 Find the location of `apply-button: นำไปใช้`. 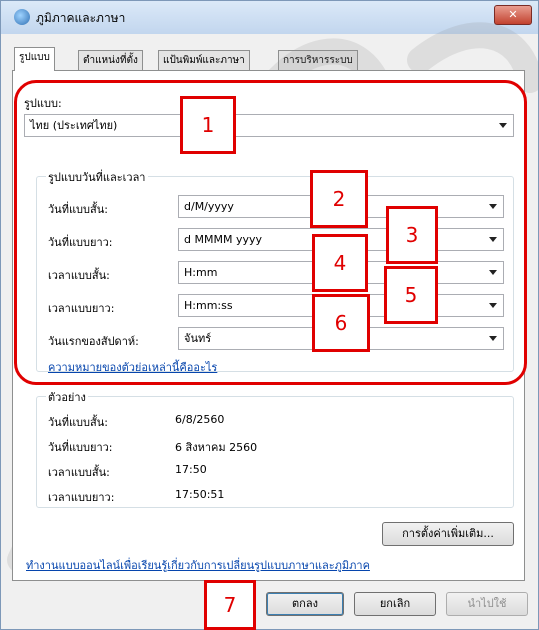

apply-button: นำไปใช้ is located at coordinates (487, 604).